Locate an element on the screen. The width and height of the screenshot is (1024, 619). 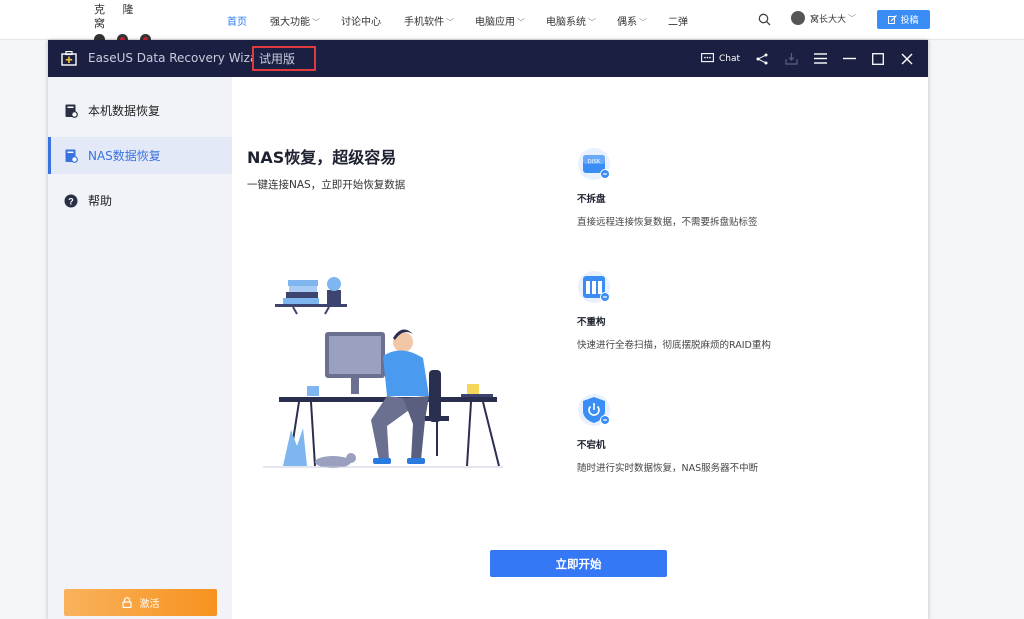
nav-item-home: 首页 is located at coordinates (238, 20).